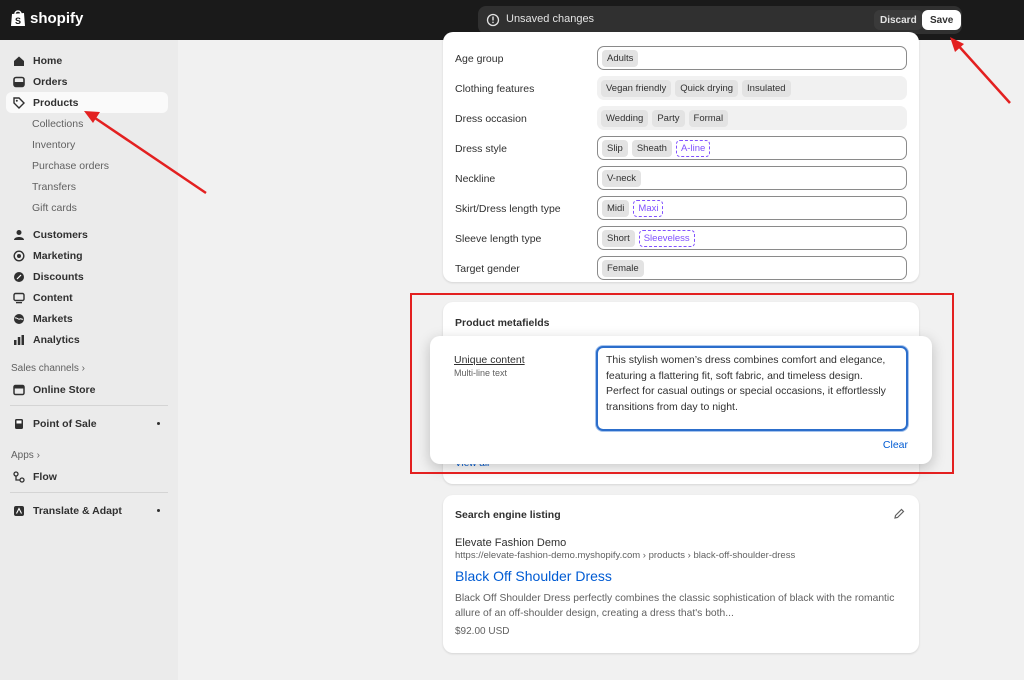 This screenshot has width=1024, height=680. Describe the element at coordinates (60, 234) in the screenshot. I see `sidebar-item-label: Customers` at that location.